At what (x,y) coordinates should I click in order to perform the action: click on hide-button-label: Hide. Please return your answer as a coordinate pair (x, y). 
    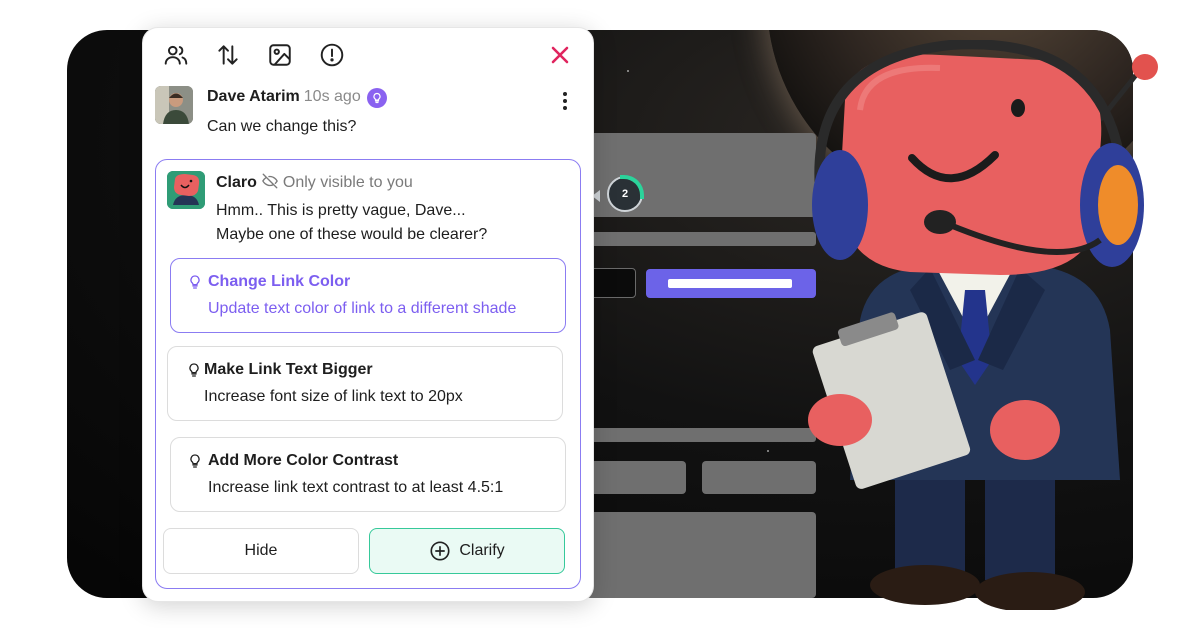
    Looking at the image, I should click on (261, 550).